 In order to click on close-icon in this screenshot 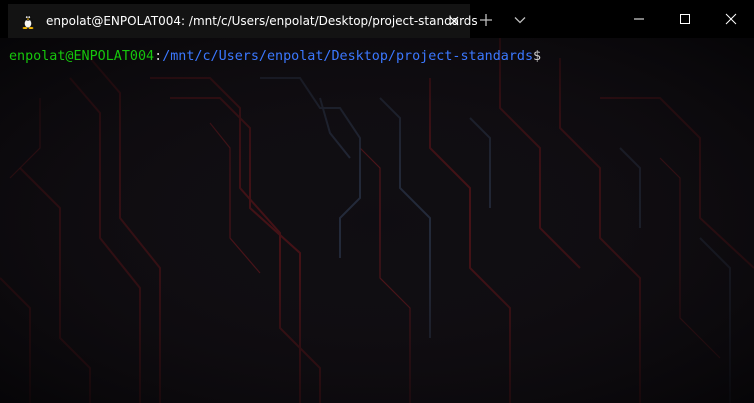, I will do `click(731, 19)`.